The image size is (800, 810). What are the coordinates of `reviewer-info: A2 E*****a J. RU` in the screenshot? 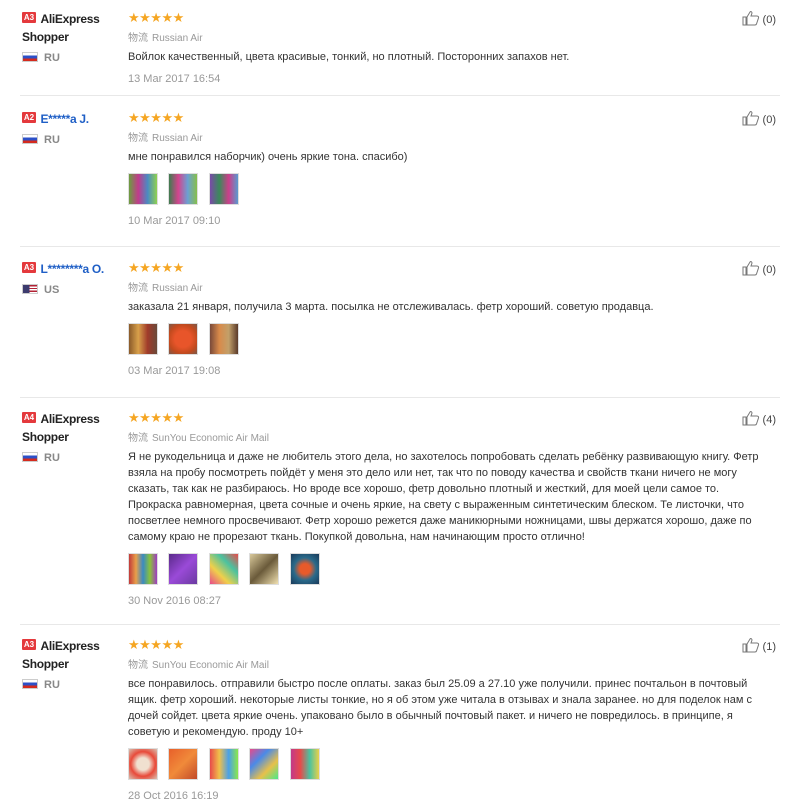 It's located at (72, 128).